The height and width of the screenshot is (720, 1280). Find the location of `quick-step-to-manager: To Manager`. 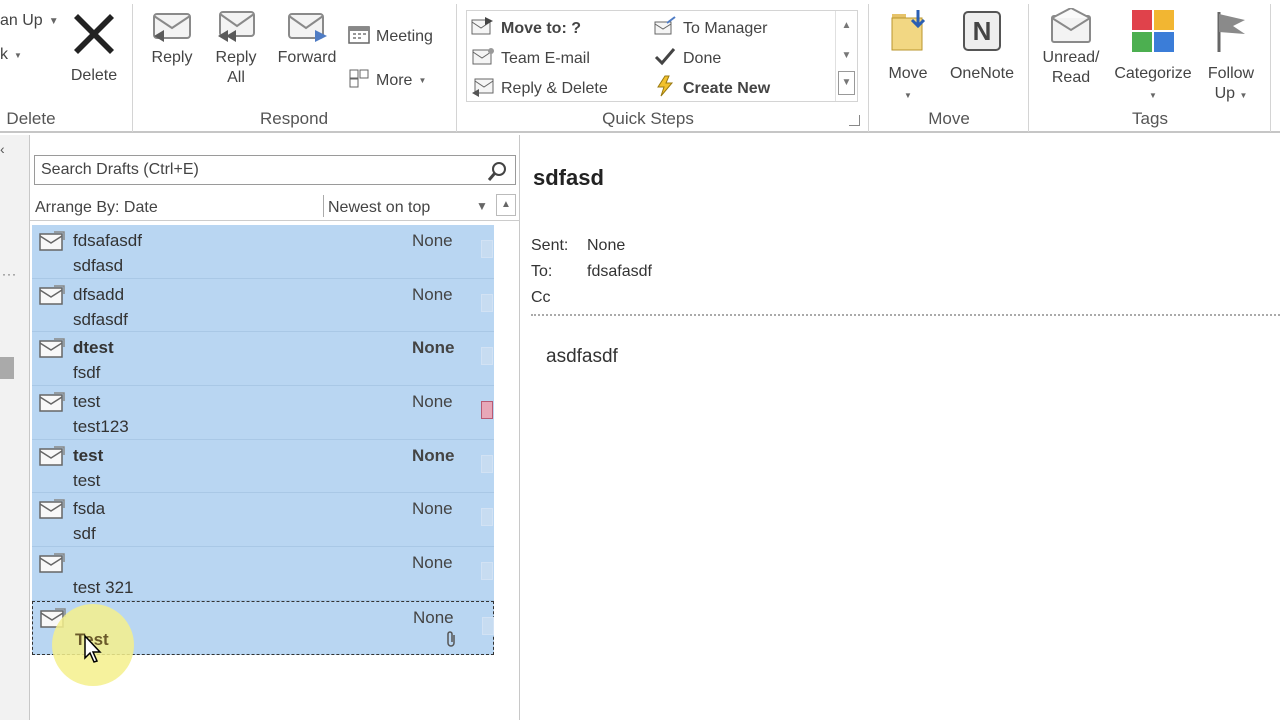

quick-step-to-manager: To Manager is located at coordinates (710, 28).